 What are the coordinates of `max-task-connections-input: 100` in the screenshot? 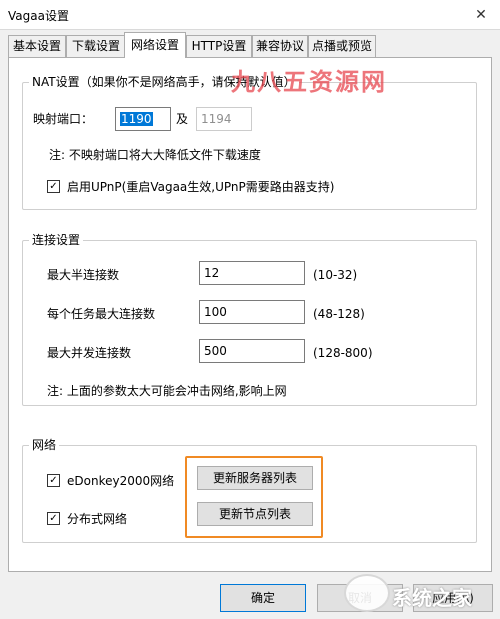 It's located at (252, 312).